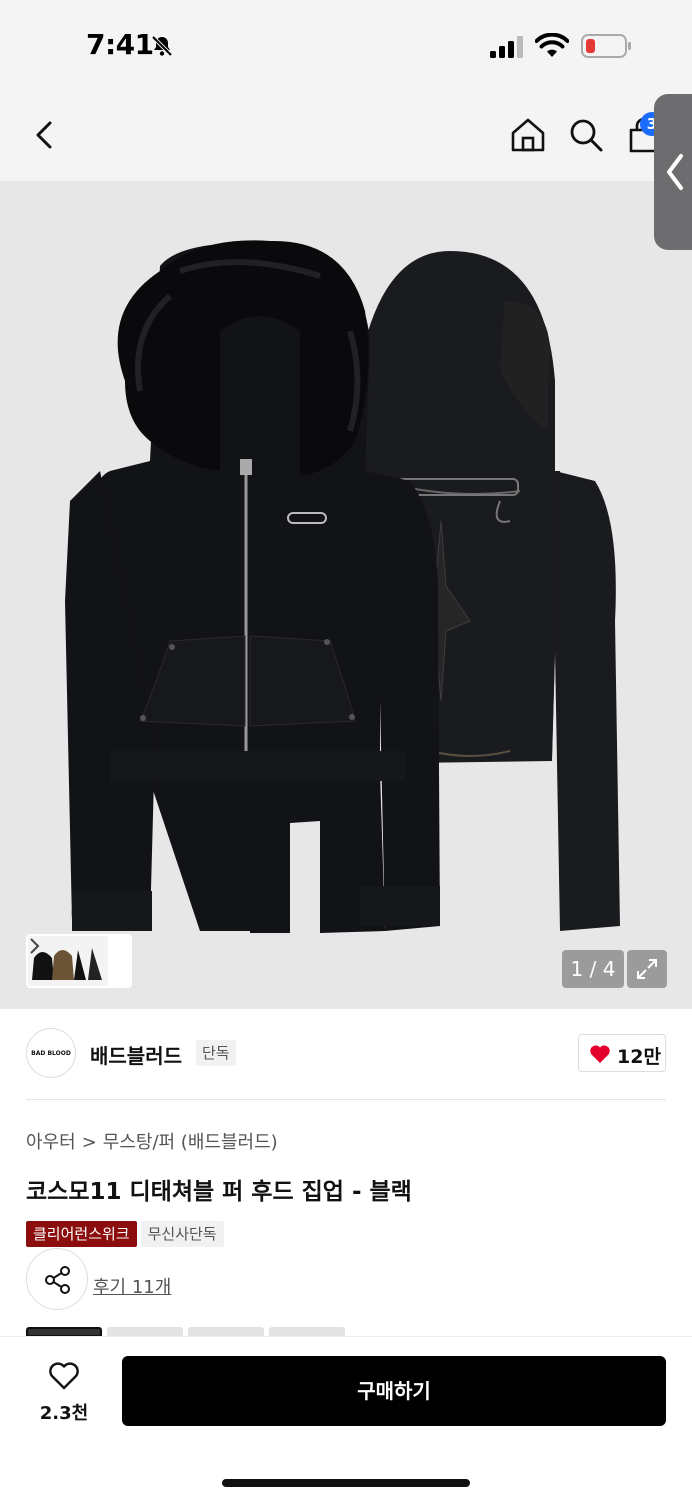  I want to click on share-icon, so click(57, 1280).